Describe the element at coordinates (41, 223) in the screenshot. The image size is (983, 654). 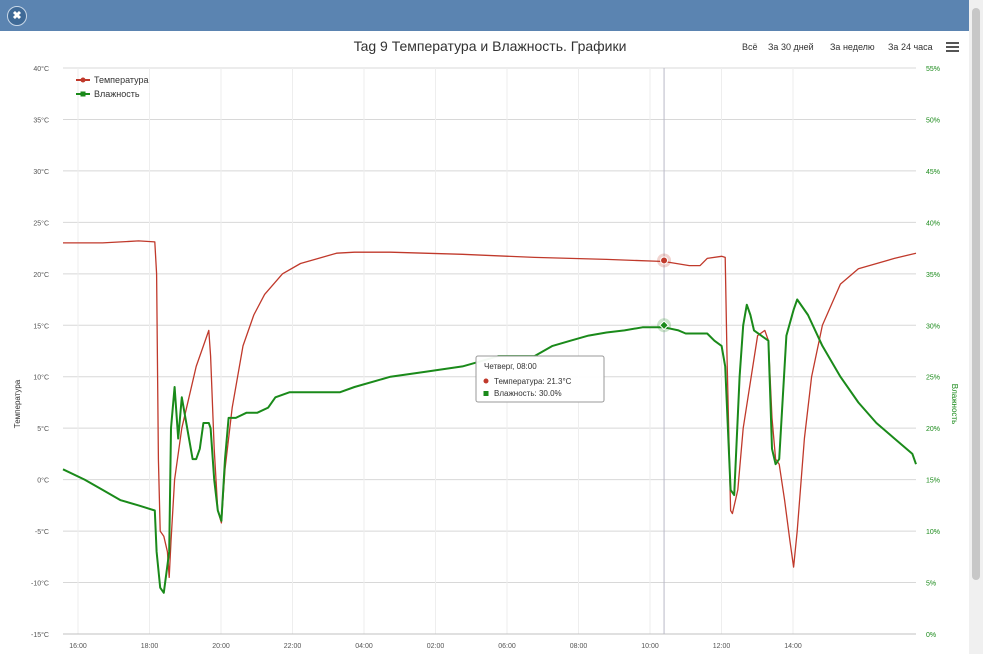
I see `y-left-tick-label: 25°C` at that location.